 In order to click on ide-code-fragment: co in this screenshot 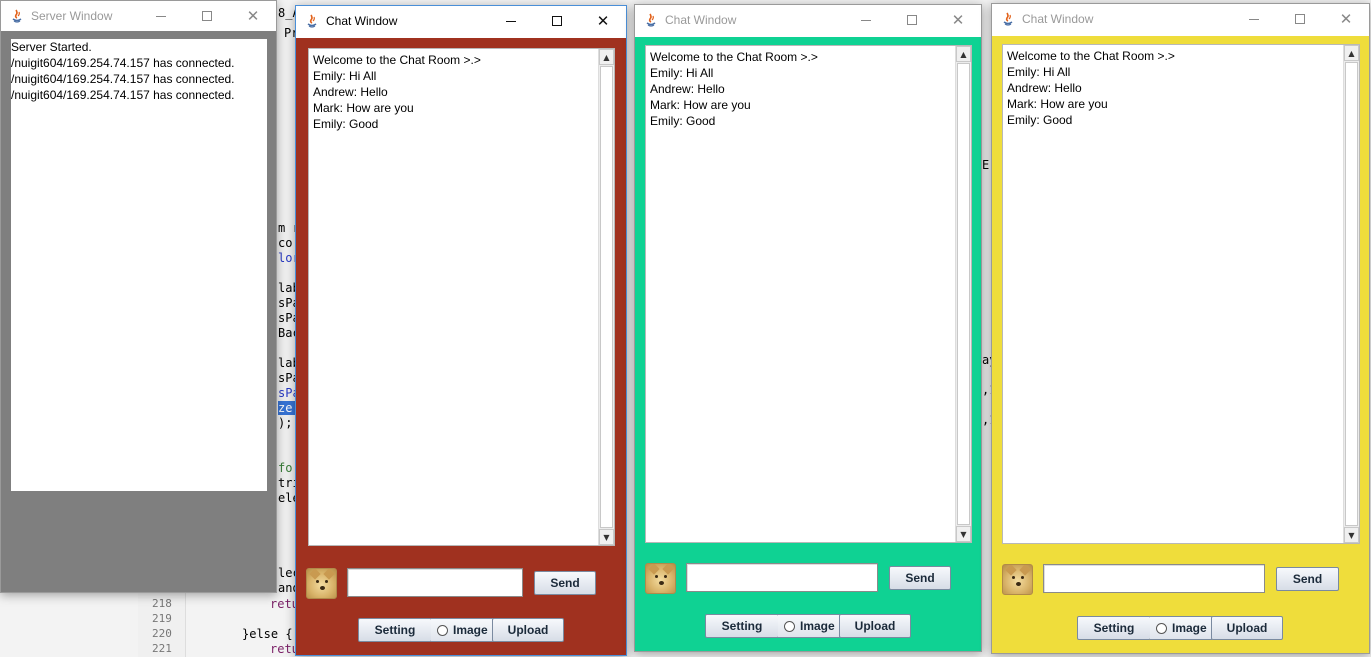, I will do `click(285, 243)`.